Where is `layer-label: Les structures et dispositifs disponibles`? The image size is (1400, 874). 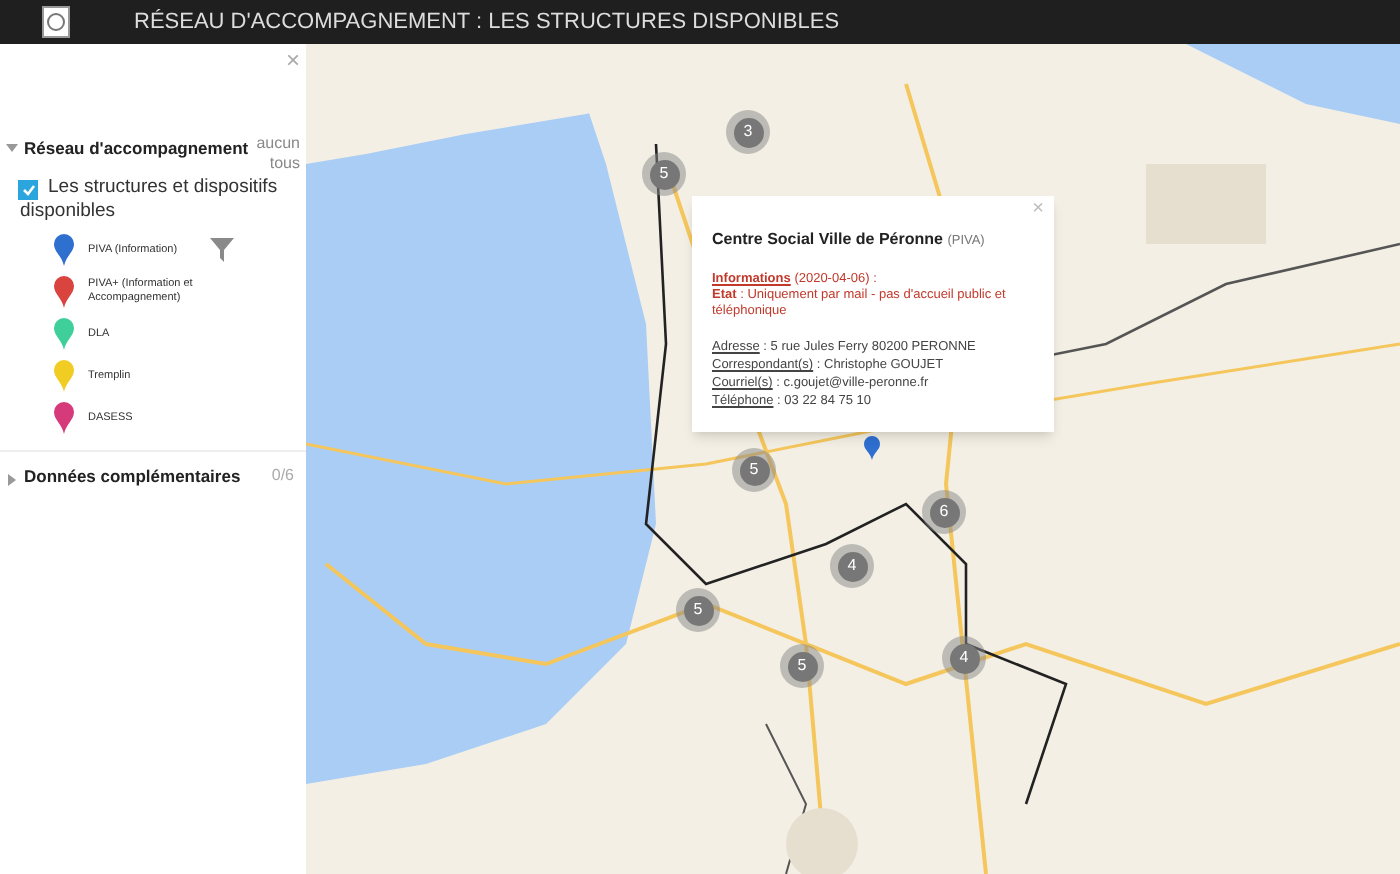
layer-label: Les structures et dispositifs disponibles is located at coordinates (161, 200).